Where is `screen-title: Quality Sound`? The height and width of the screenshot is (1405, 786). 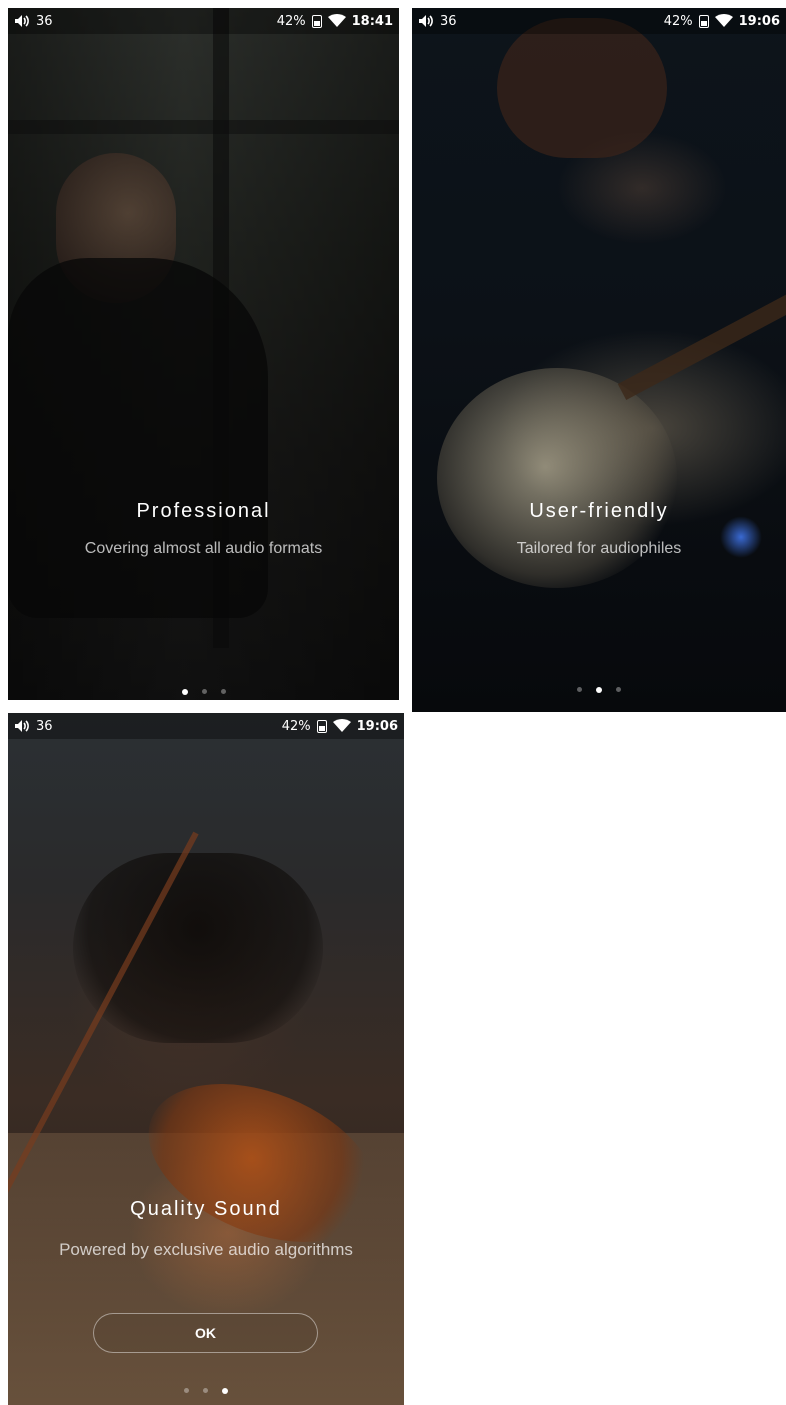
screen-title: Quality Sound is located at coordinates (206, 1209).